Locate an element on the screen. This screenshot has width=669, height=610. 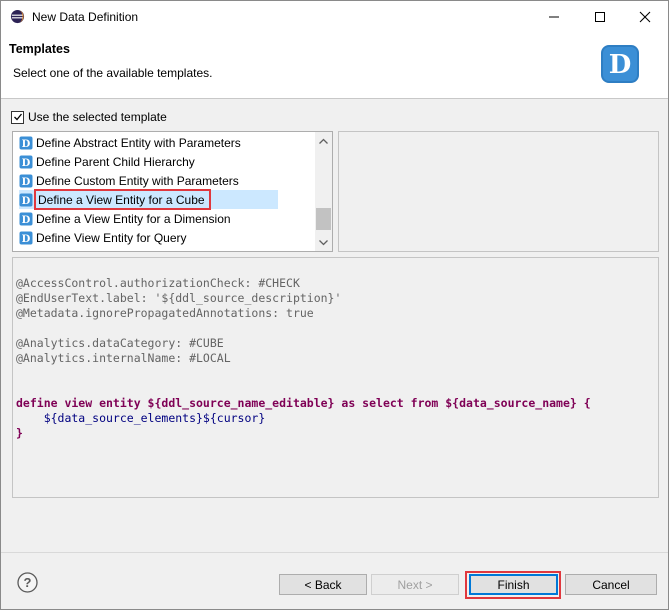
minimize-icon is located at coordinates (554, 16).